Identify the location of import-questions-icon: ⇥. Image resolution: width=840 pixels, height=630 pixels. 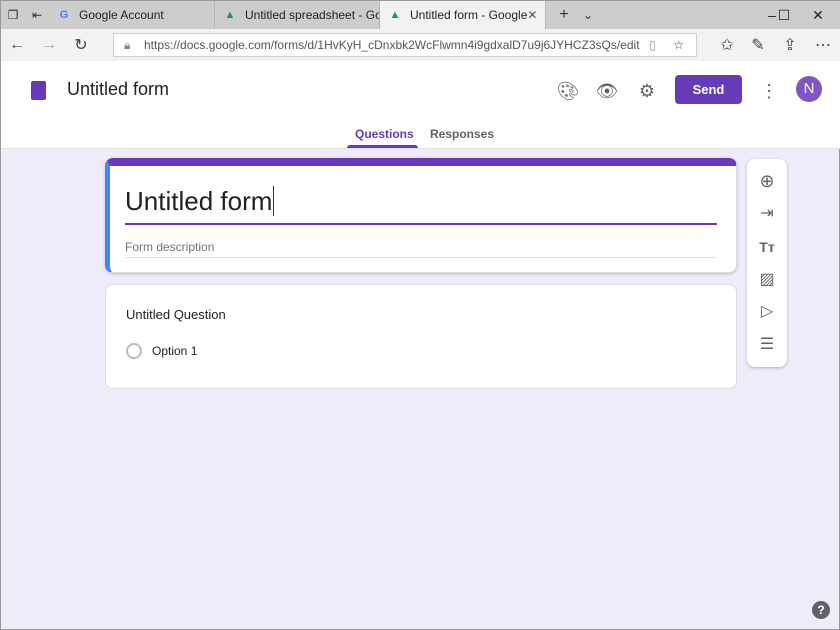
(767, 214).